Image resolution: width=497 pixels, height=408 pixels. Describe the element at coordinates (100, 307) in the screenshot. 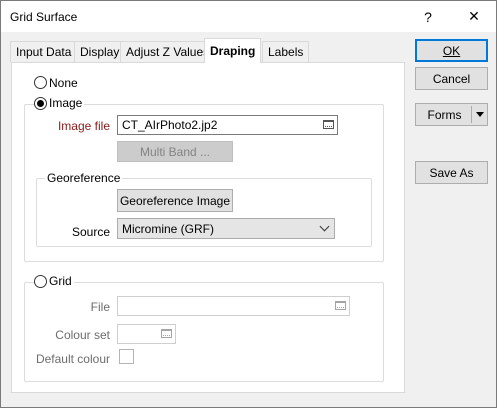

I see `file-label: File` at that location.